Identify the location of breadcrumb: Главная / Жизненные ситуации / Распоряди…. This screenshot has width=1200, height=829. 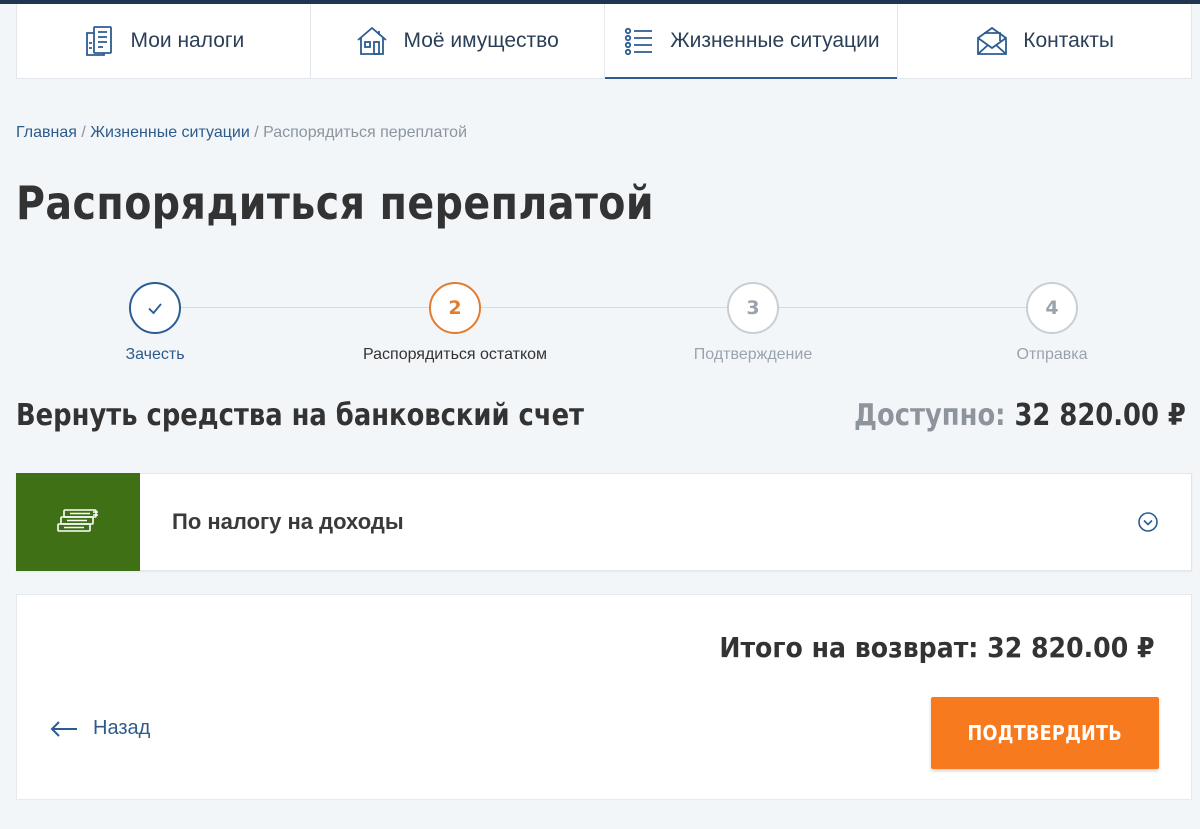
(241, 133).